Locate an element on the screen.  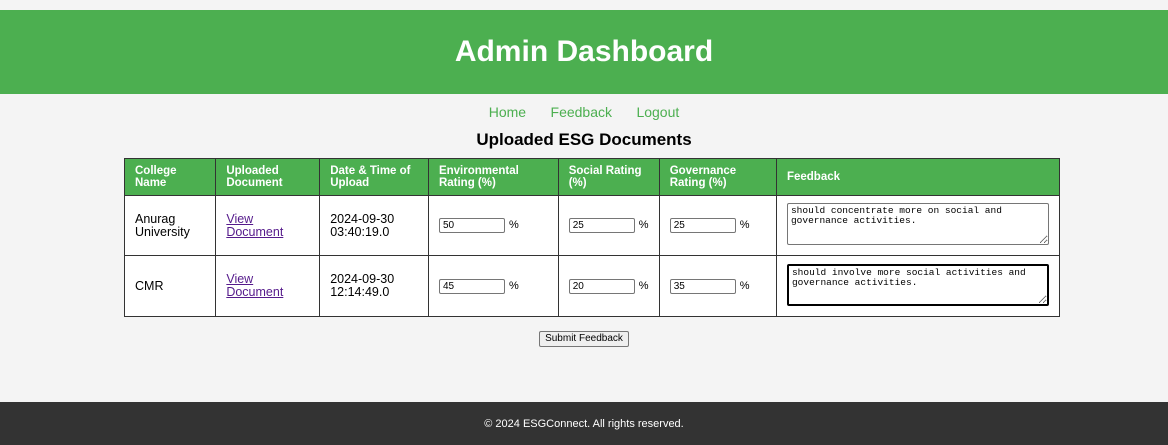
main-nav: Home Feedback Logout is located at coordinates (584, 113).